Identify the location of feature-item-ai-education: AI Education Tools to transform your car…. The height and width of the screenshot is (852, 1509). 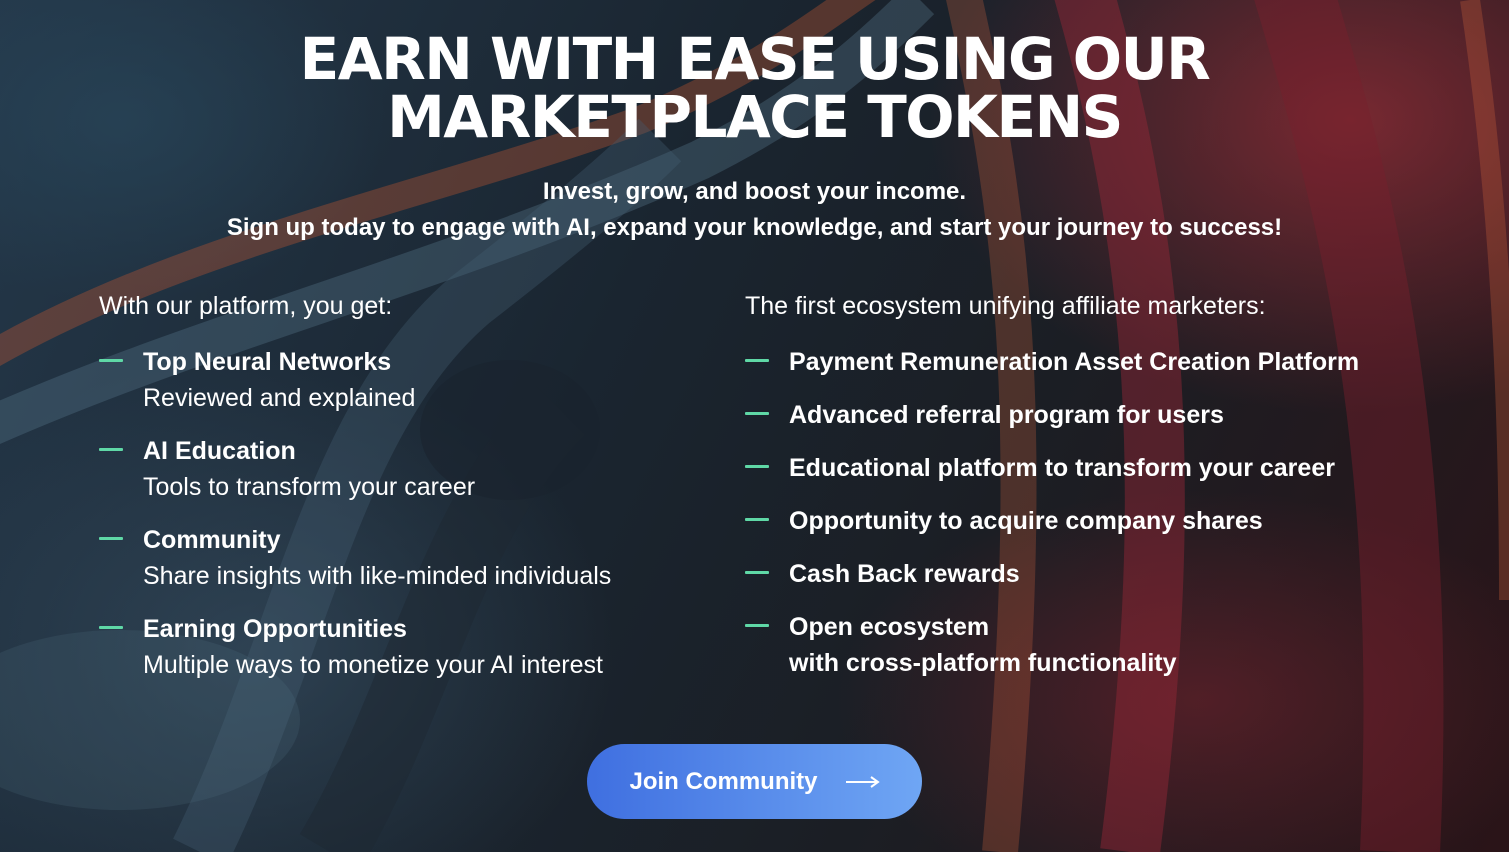
(409, 469).